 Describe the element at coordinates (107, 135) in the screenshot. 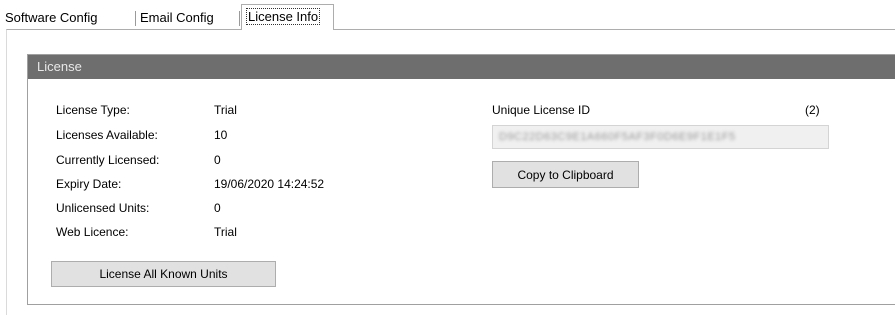

I see `licenses-available-label: Licenses Available:` at that location.